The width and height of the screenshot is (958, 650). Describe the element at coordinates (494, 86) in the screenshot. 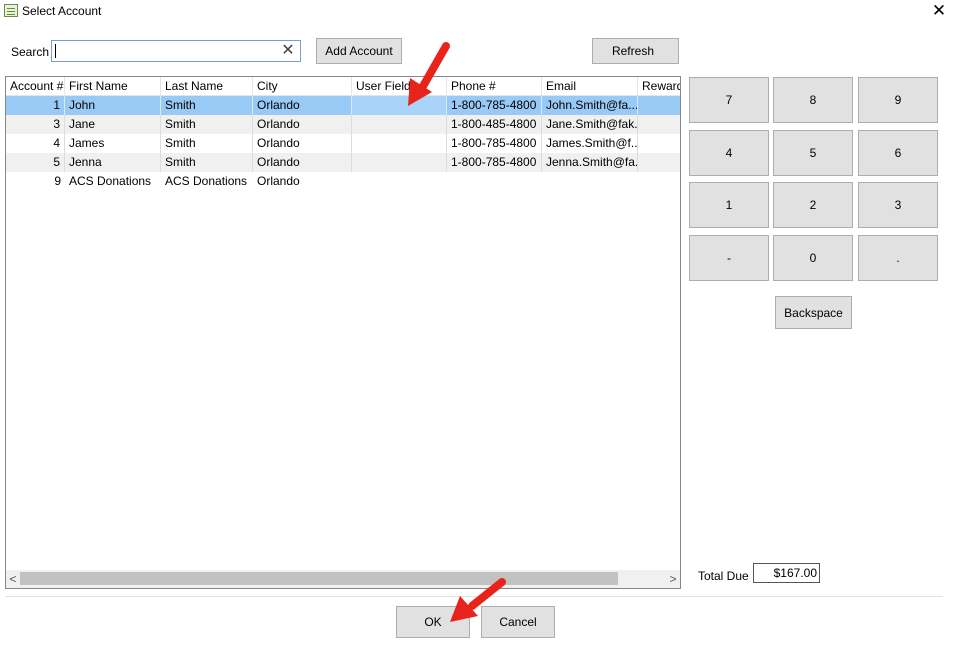

I see `column-header-phone: Phone #` at that location.